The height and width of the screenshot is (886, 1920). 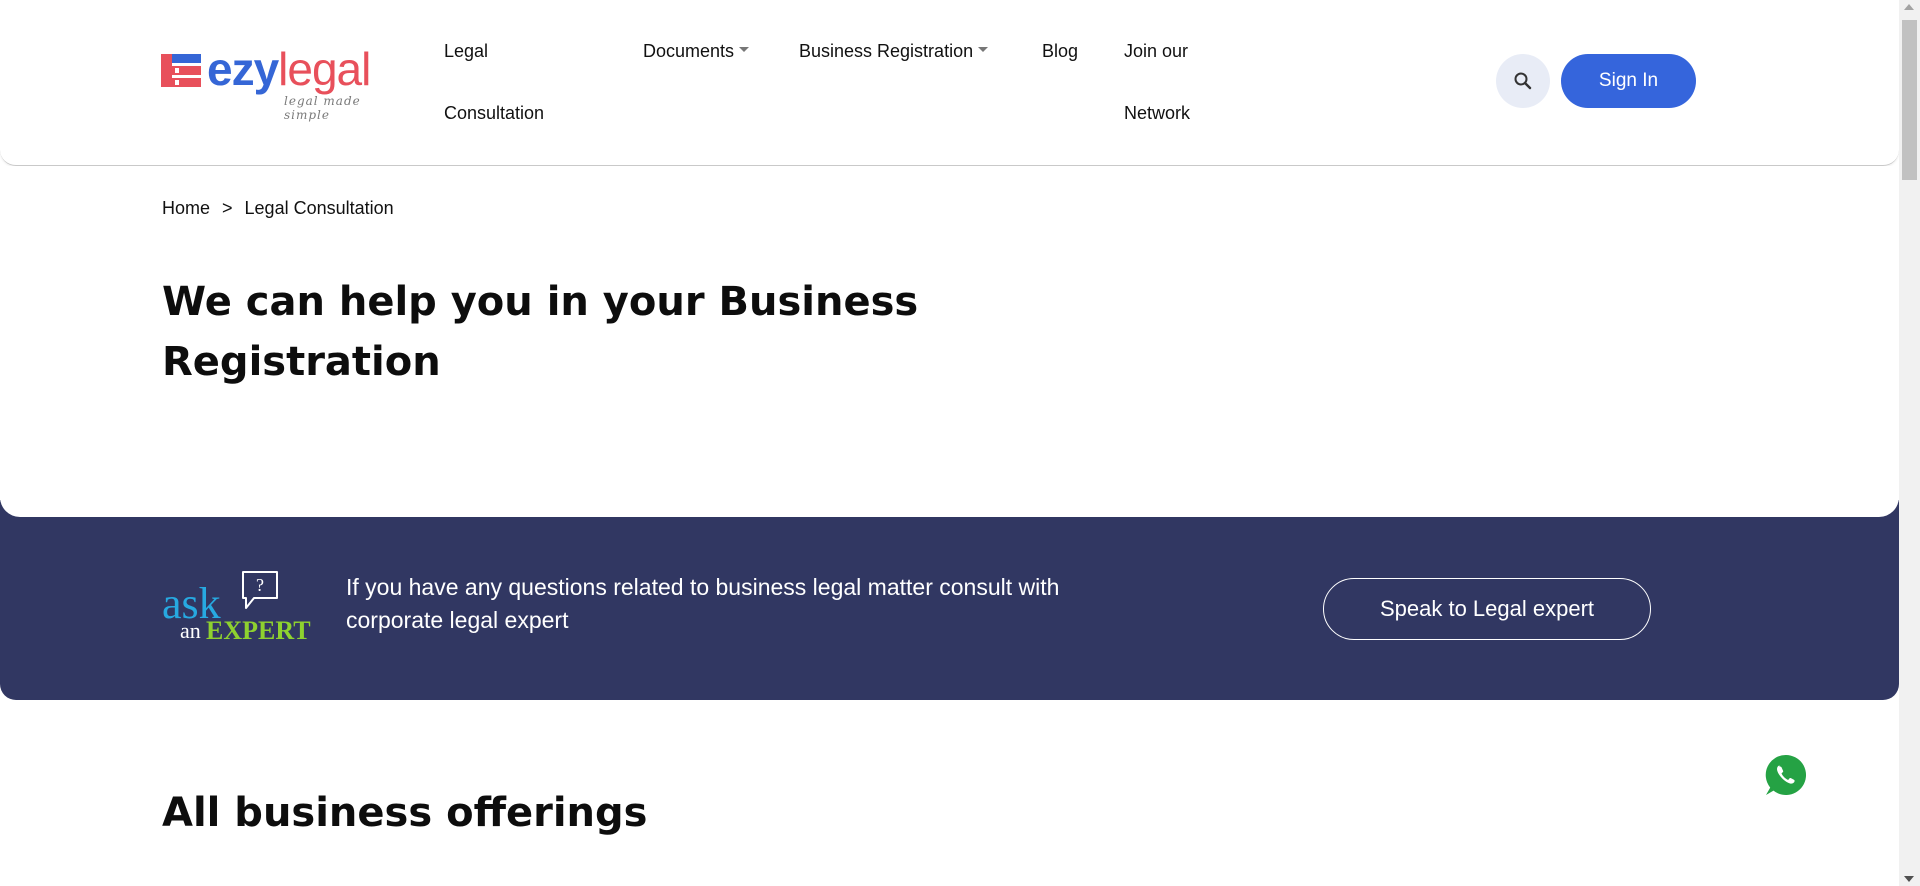 What do you see at coordinates (260, 585) in the screenshot?
I see `bubble-question-mark: ?` at bounding box center [260, 585].